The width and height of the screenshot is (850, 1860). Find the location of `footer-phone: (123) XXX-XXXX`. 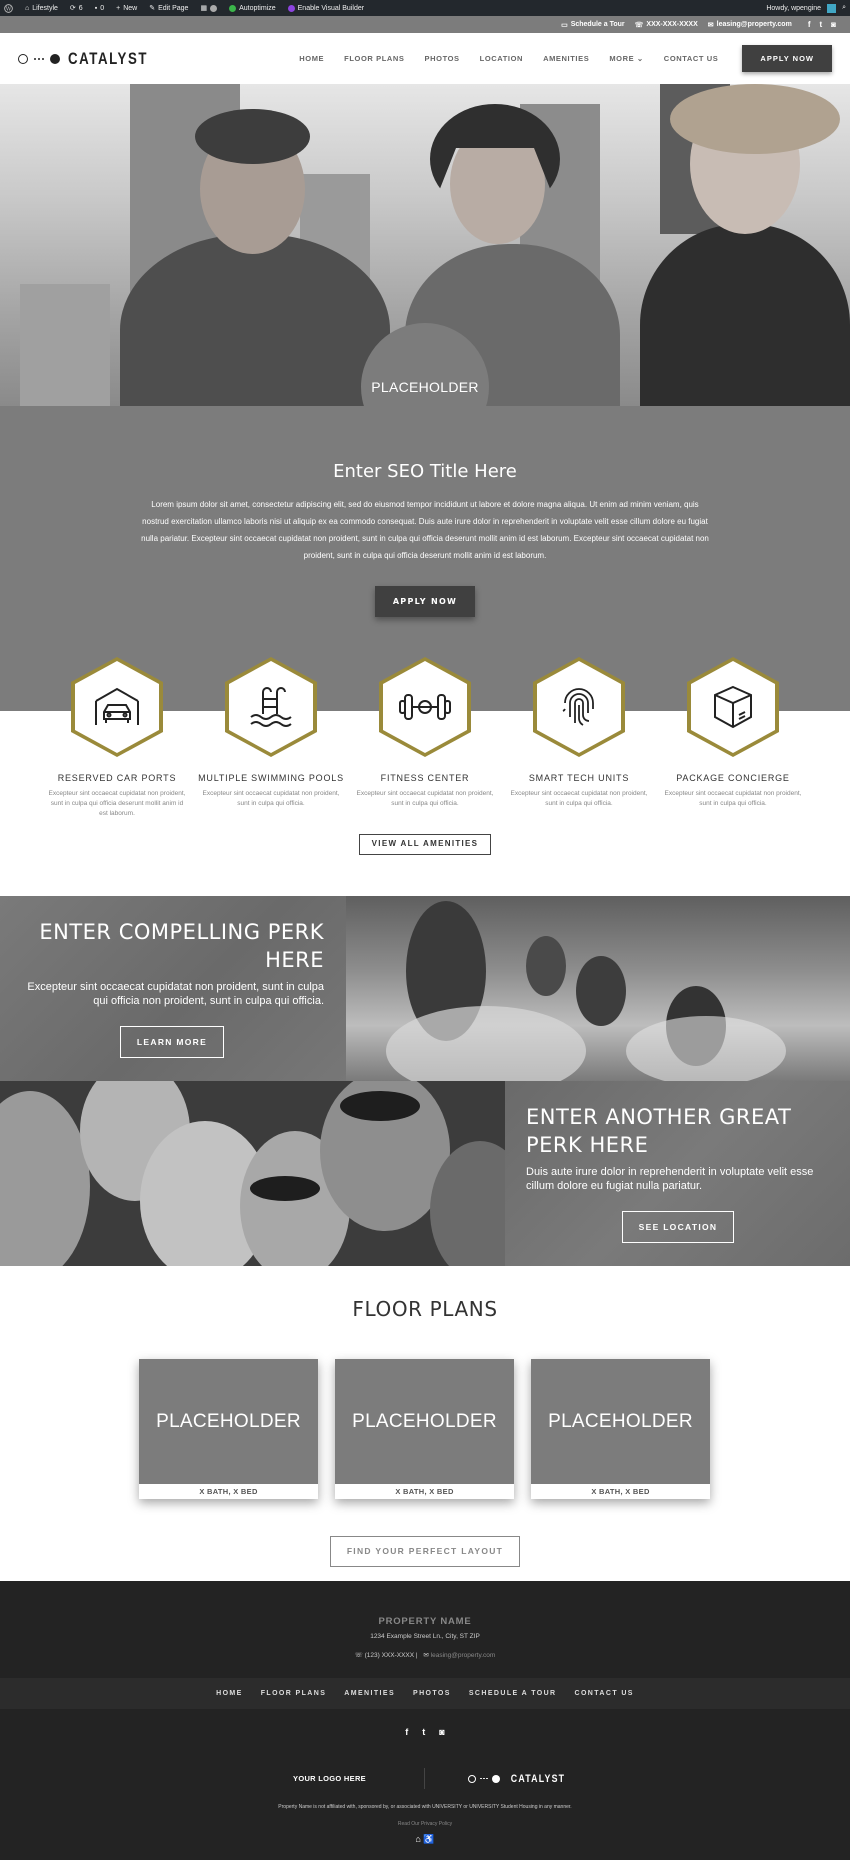

footer-phone: (123) XXX-XXXX is located at coordinates (390, 1655).